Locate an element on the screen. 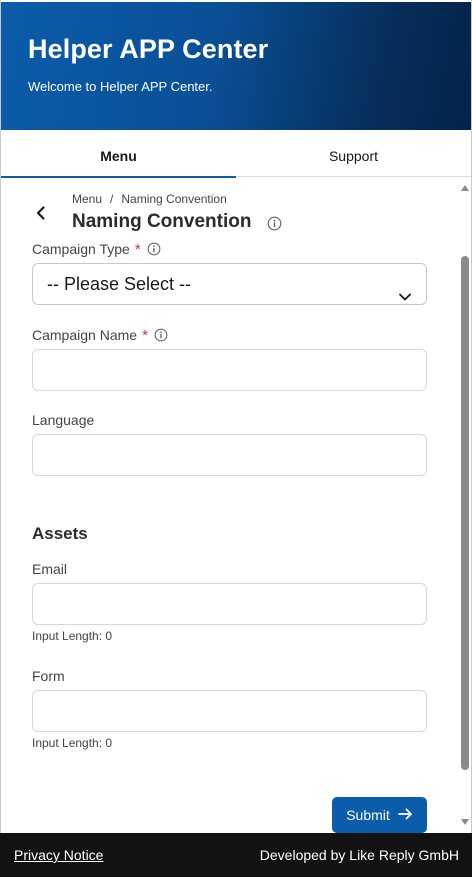 Image resolution: width=472 pixels, height=877 pixels. back-icon is located at coordinates (41, 213).